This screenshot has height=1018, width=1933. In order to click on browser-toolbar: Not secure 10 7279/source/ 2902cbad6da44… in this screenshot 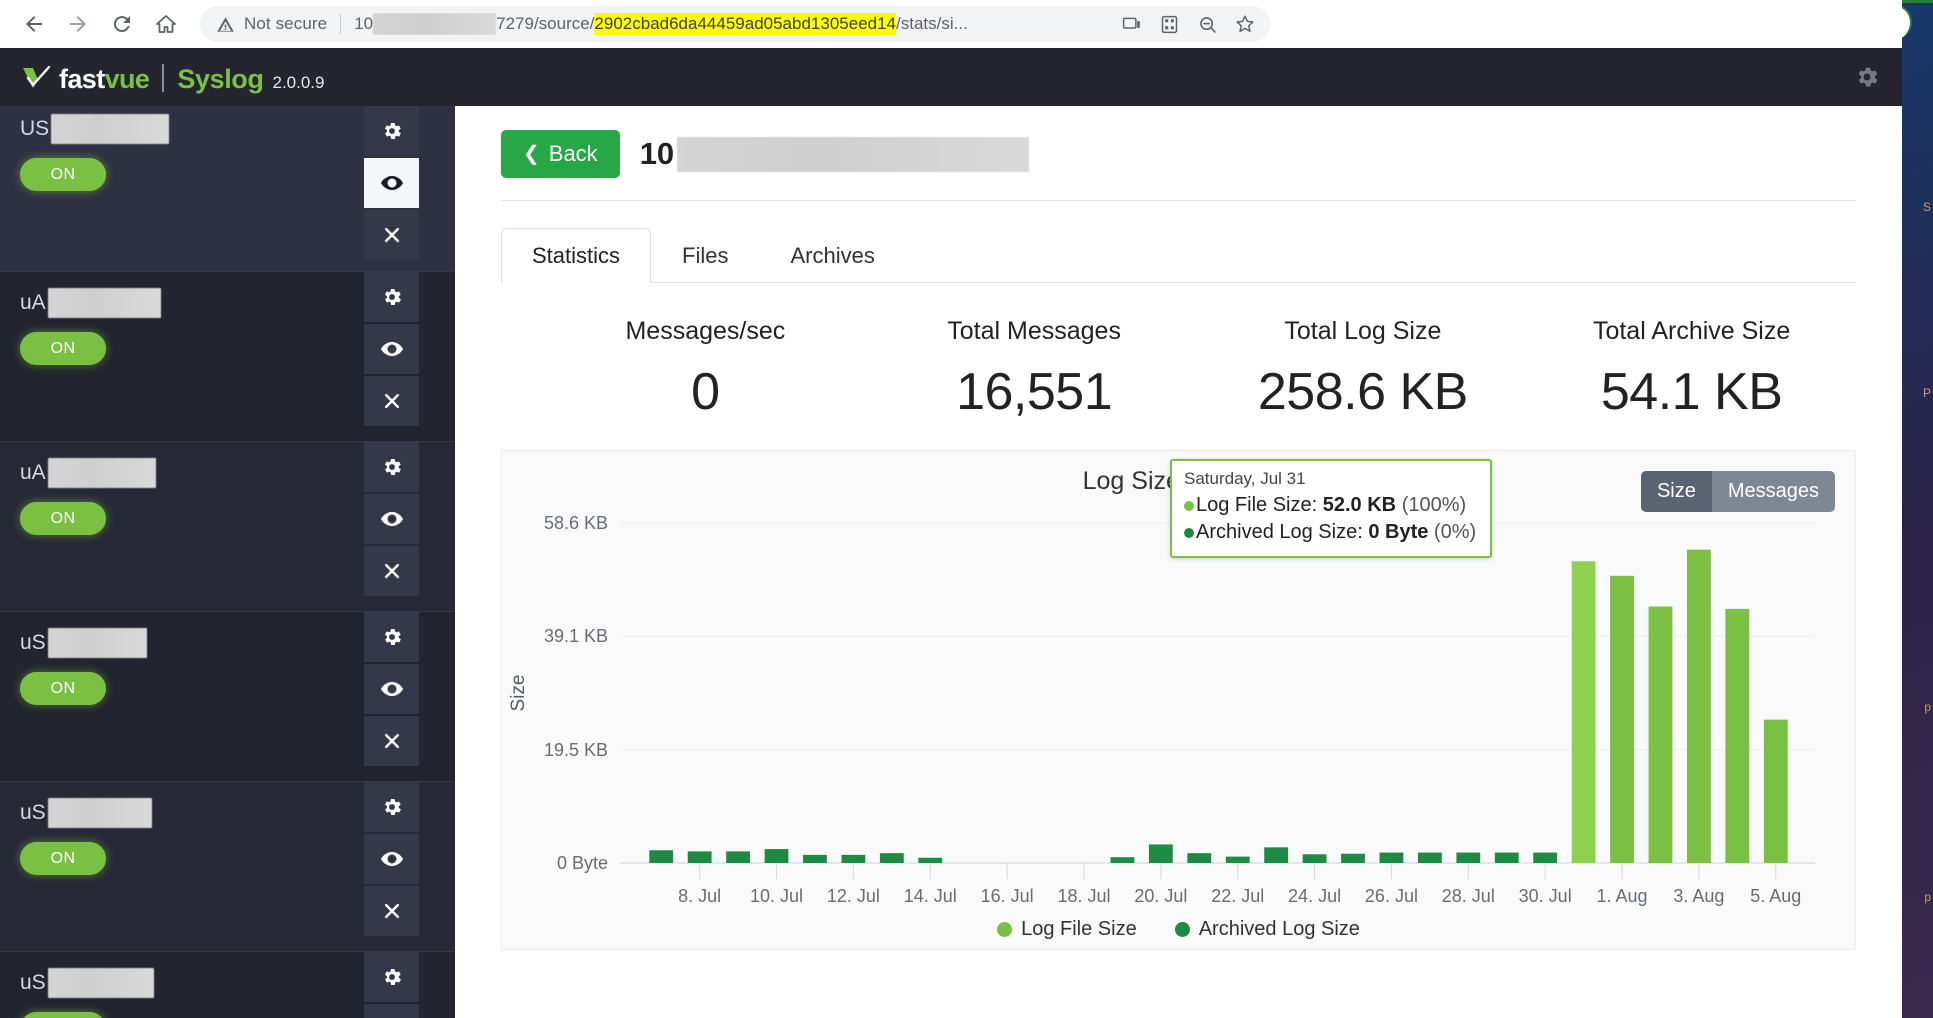, I will do `click(951, 24)`.